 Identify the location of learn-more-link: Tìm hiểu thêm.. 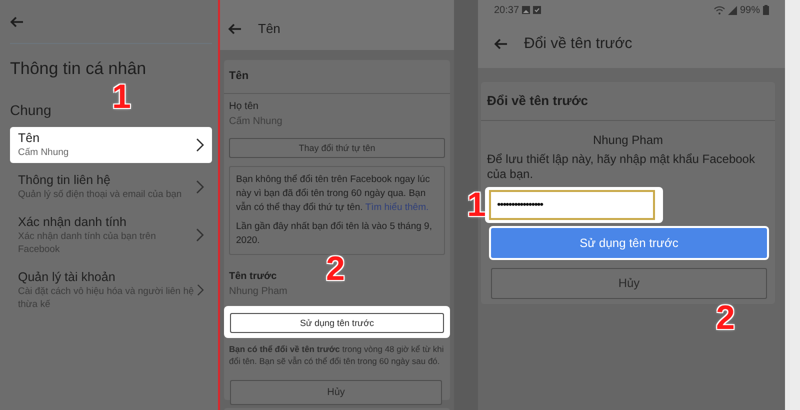
(397, 207).